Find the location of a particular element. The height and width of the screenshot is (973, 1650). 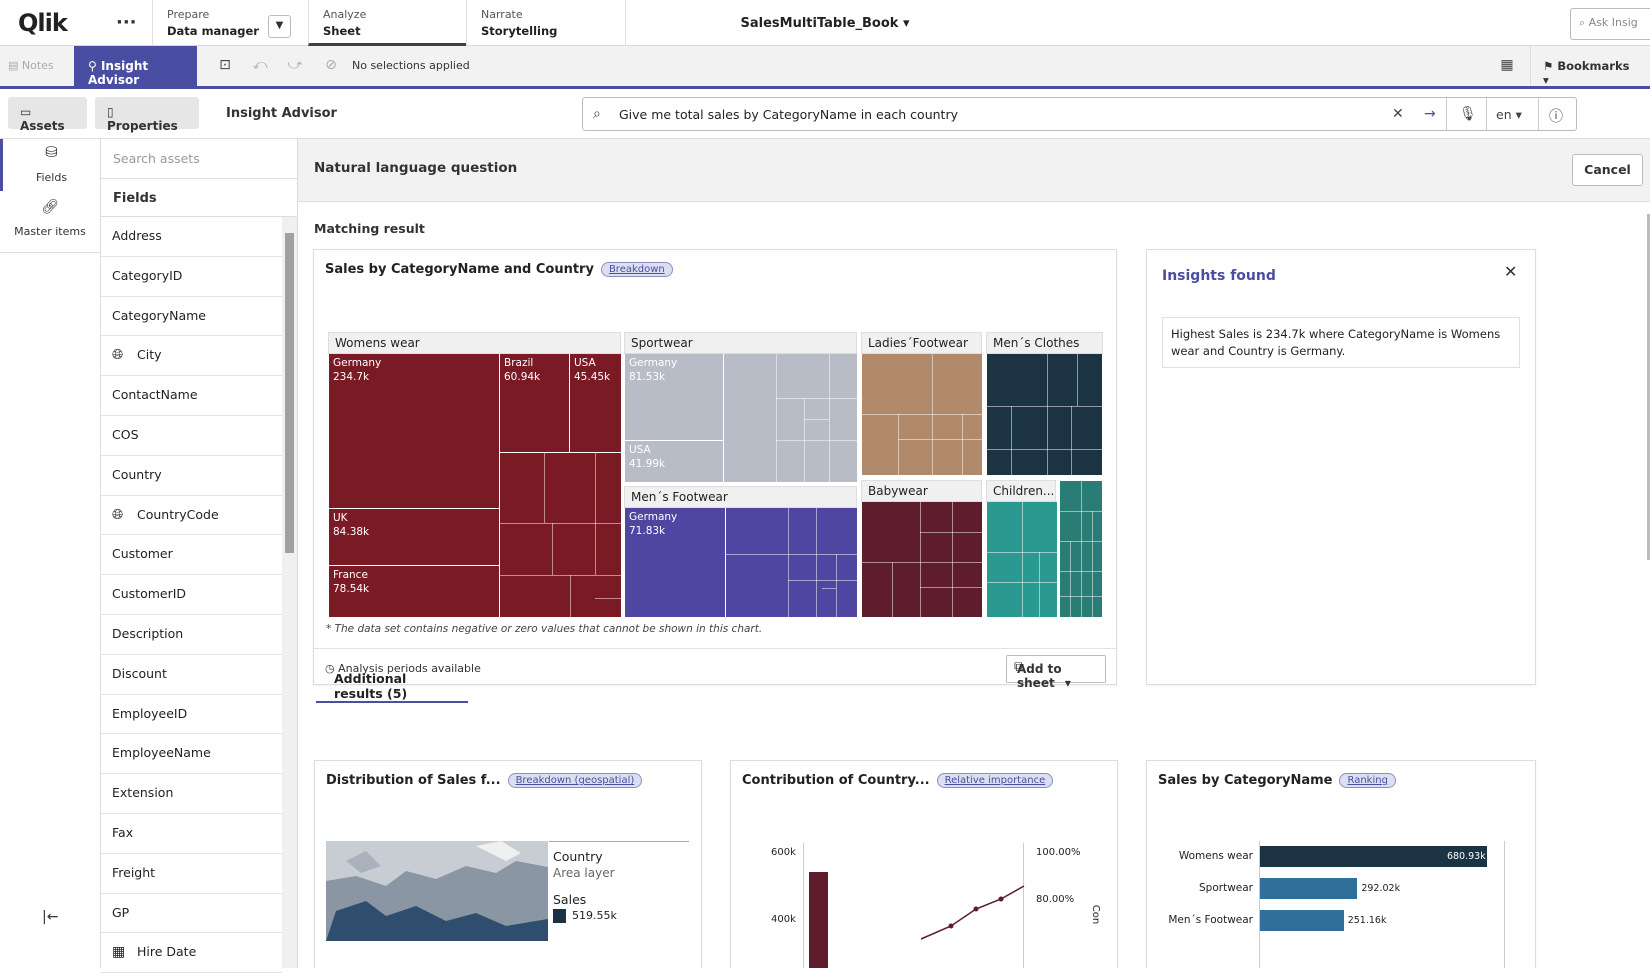

treemap-cell: USA 41.99k is located at coordinates (674, 461).